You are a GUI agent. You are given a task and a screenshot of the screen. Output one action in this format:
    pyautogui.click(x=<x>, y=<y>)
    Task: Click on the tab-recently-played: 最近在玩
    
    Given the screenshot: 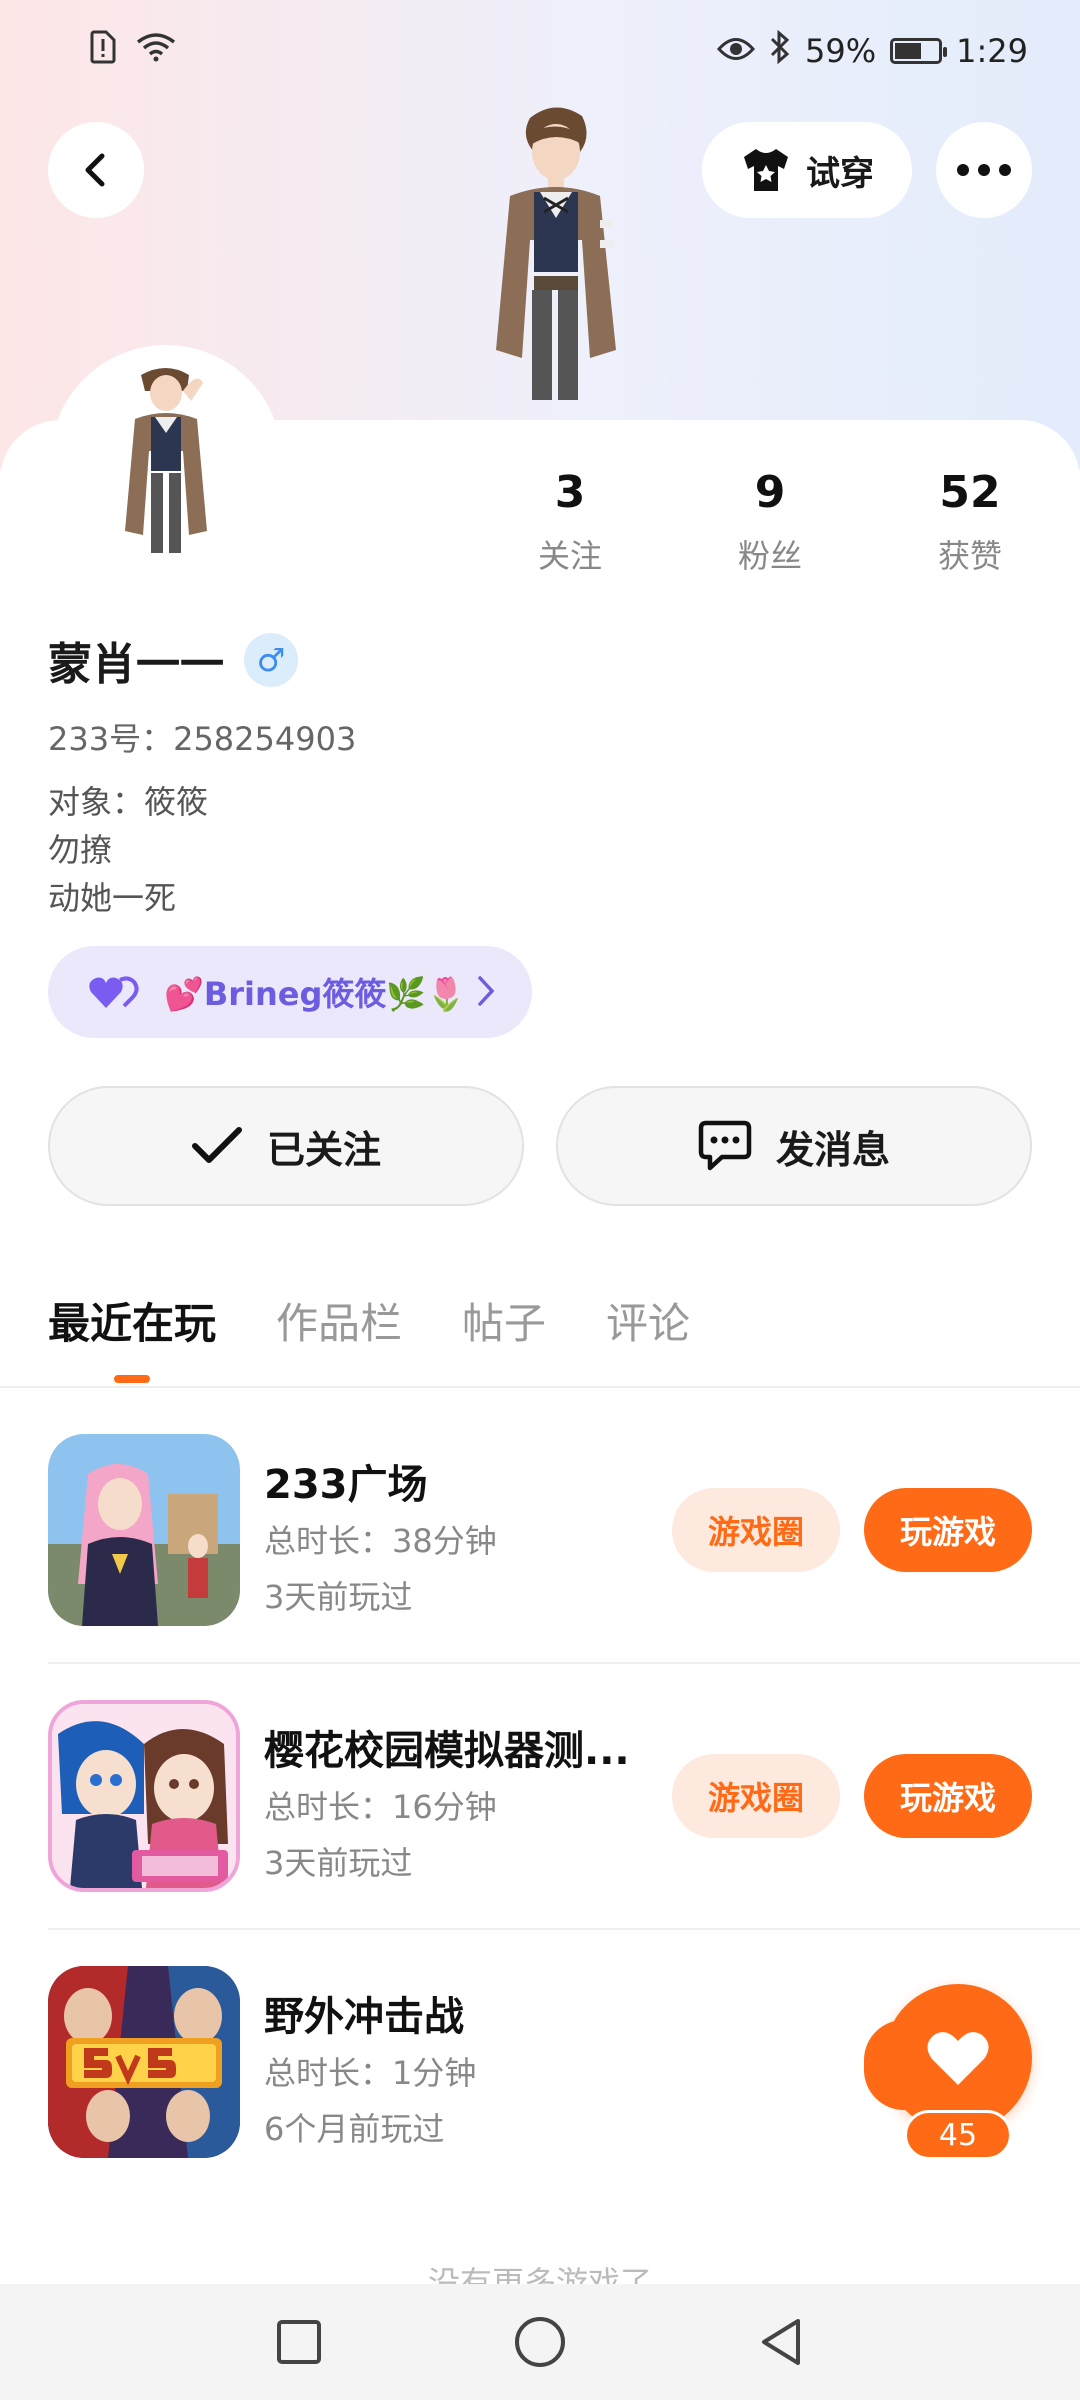 What is the action you would take?
    pyautogui.click(x=132, y=1336)
    